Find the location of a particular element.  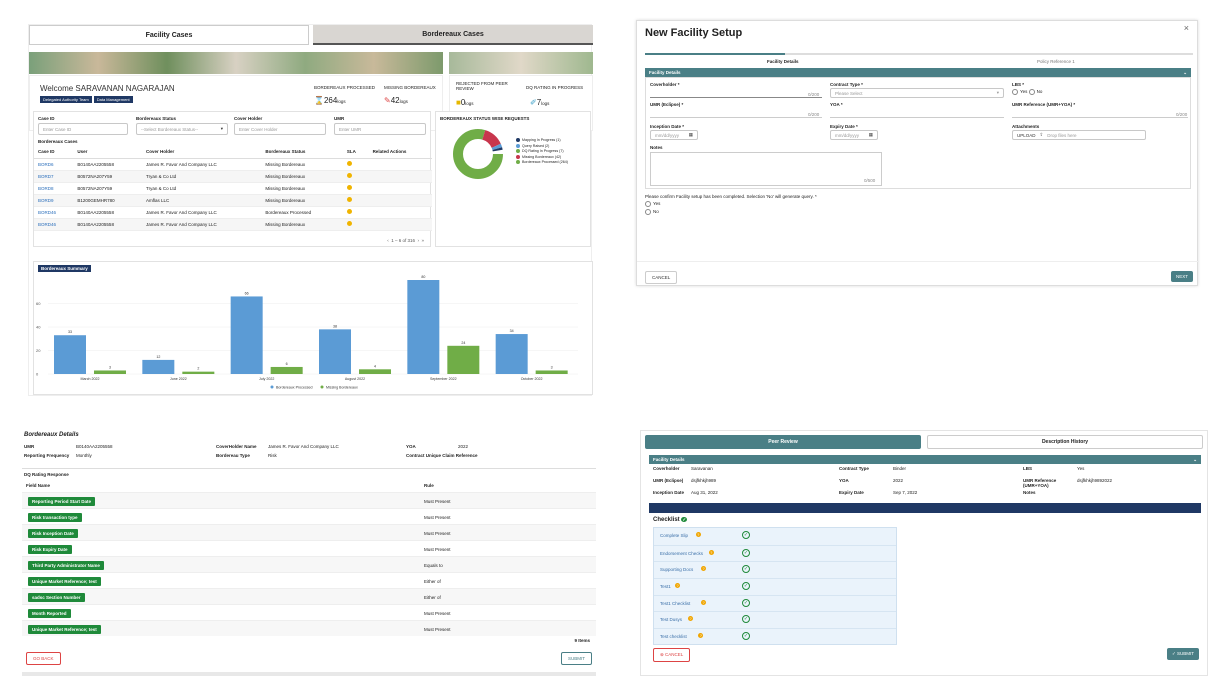

checklist-item: Test1? ✓ is located at coordinates (775, 586).